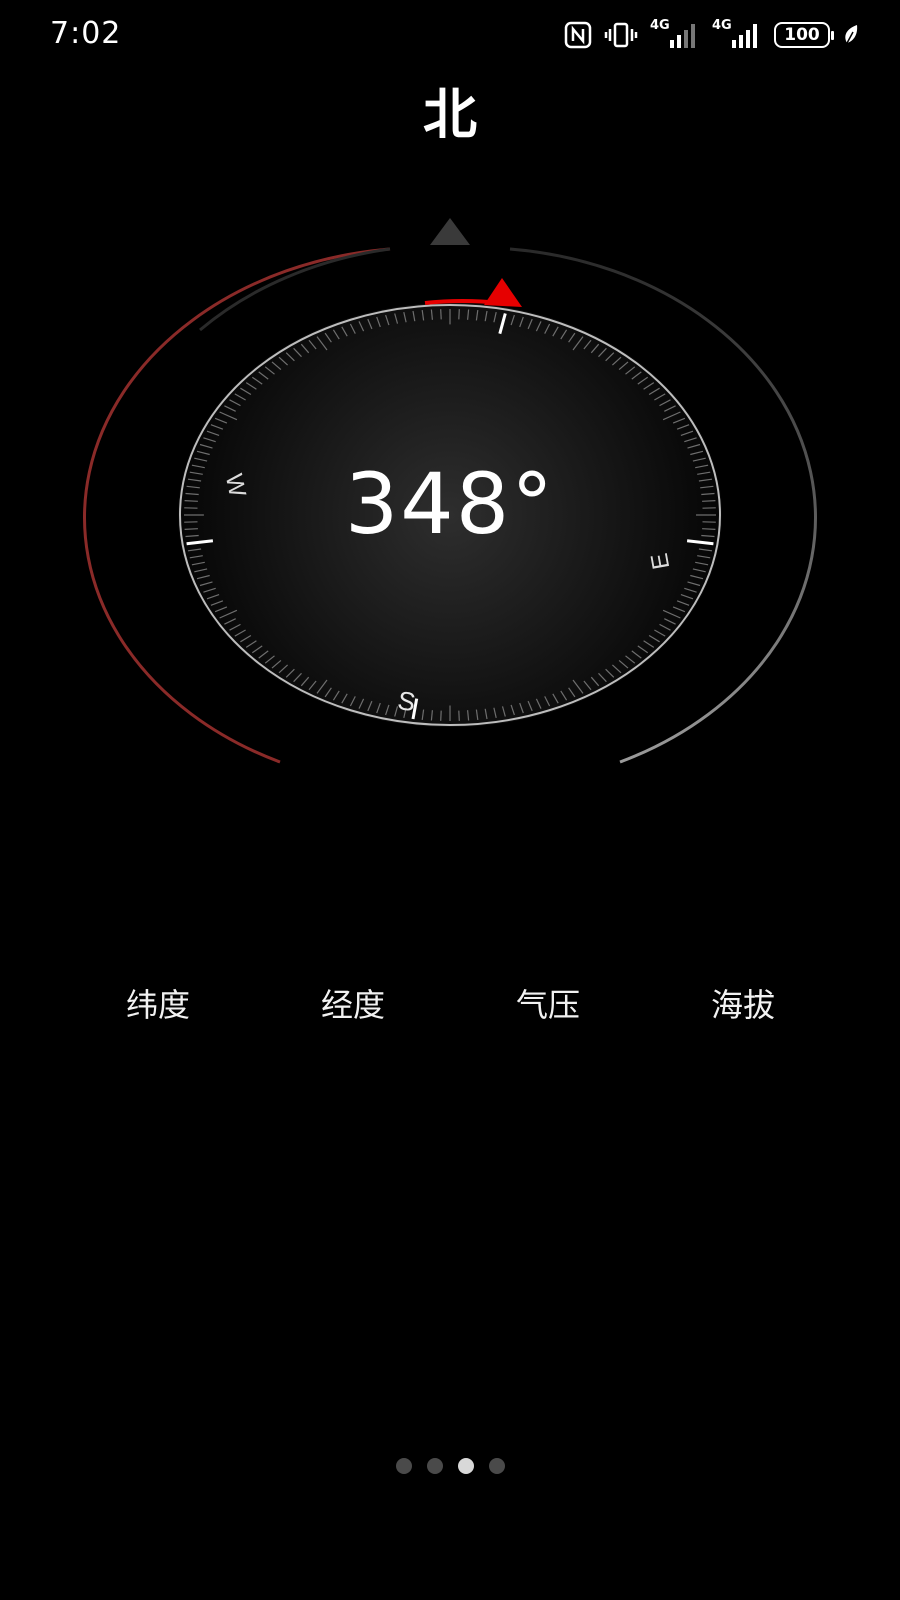  I want to click on status-bar: 7:02 4G 4G 100, so click(450, 35).